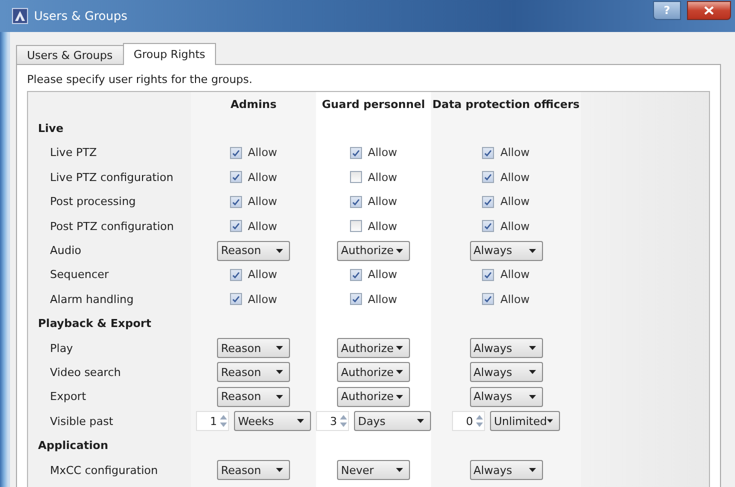 This screenshot has width=735, height=487. What do you see at coordinates (79, 275) in the screenshot?
I see `row-label: Sequencer` at bounding box center [79, 275].